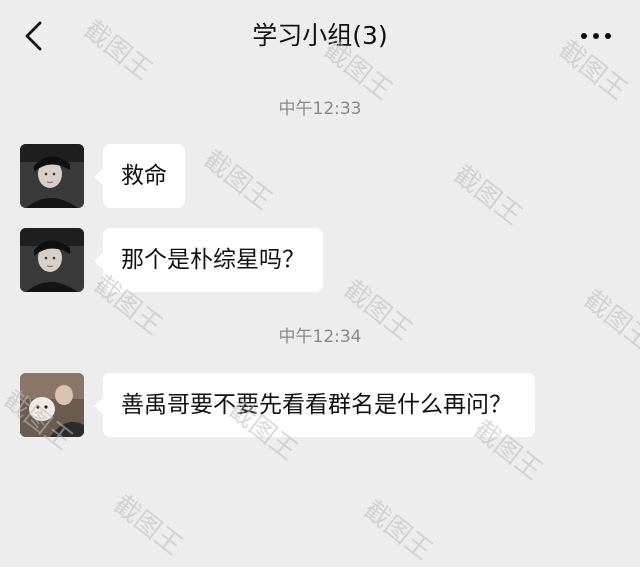  Describe the element at coordinates (208, 260) in the screenshot. I see `message-bubble: 那个是朴综星吗？` at that location.